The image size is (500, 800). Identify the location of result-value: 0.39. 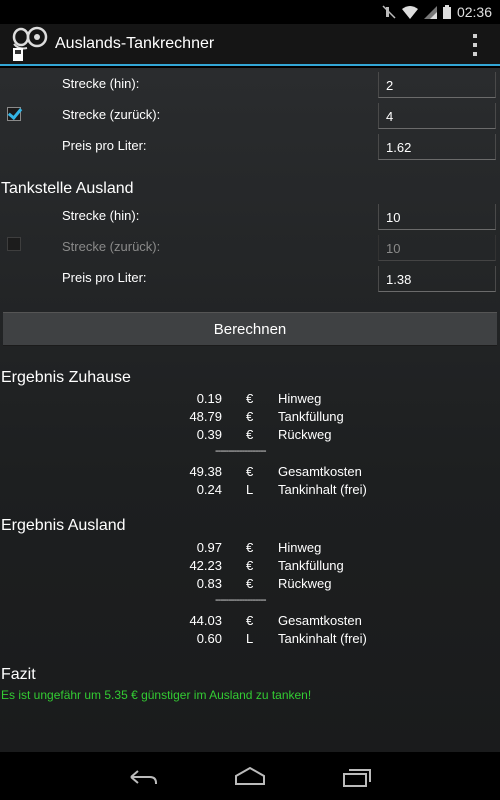
(209, 434).